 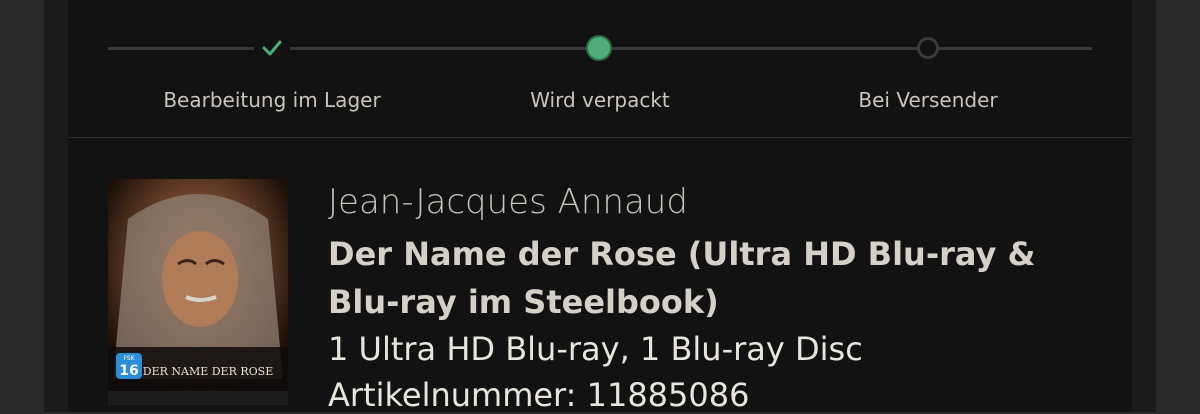 I want to click on product-cover-image: DER NAME DER ROSE FSK 16, so click(x=198, y=292).